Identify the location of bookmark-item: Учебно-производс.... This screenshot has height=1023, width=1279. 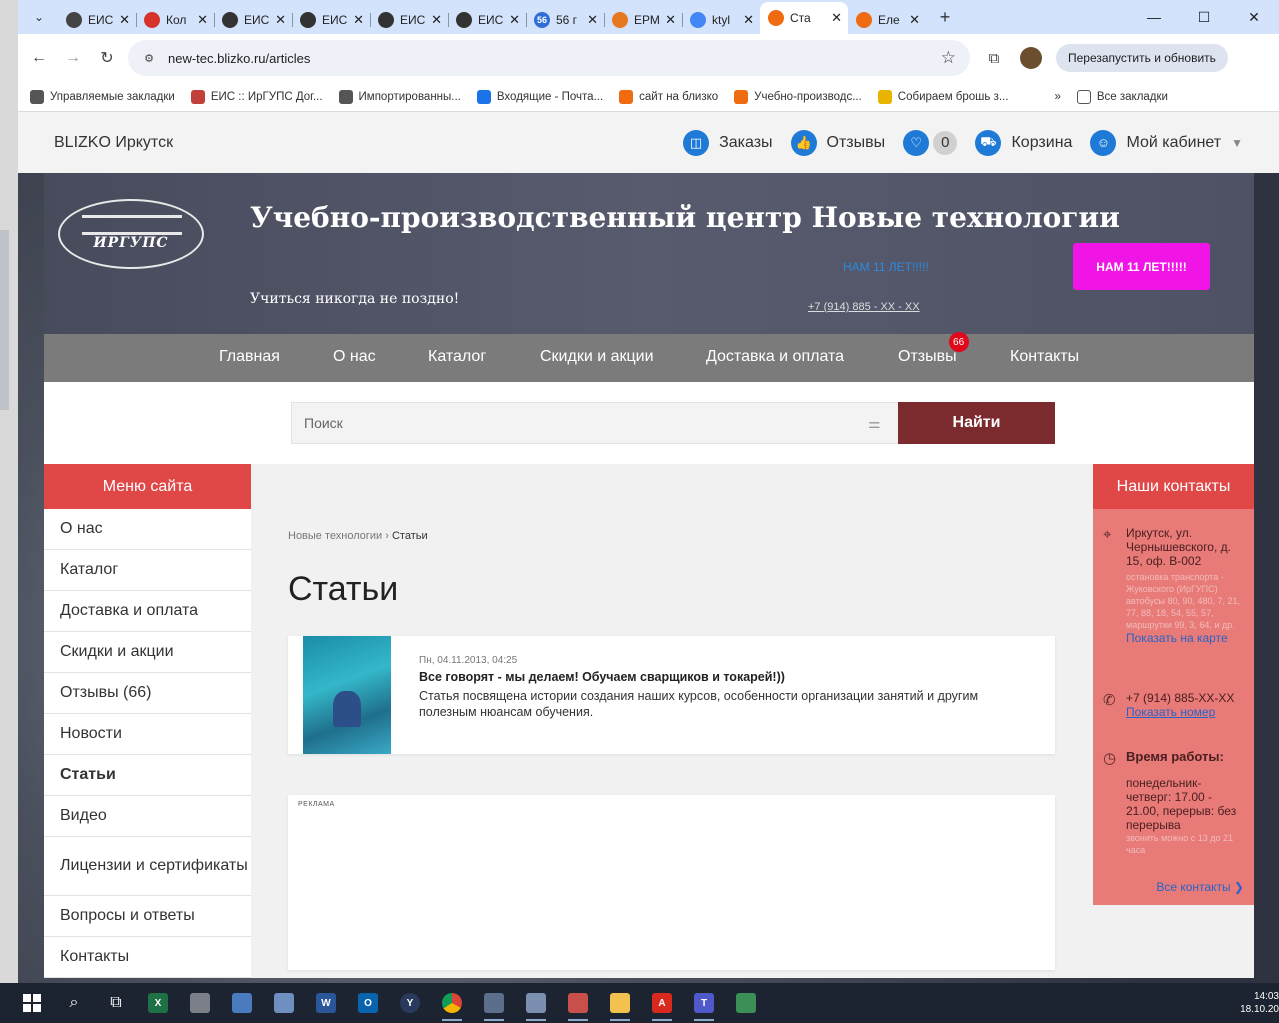
(798, 96).